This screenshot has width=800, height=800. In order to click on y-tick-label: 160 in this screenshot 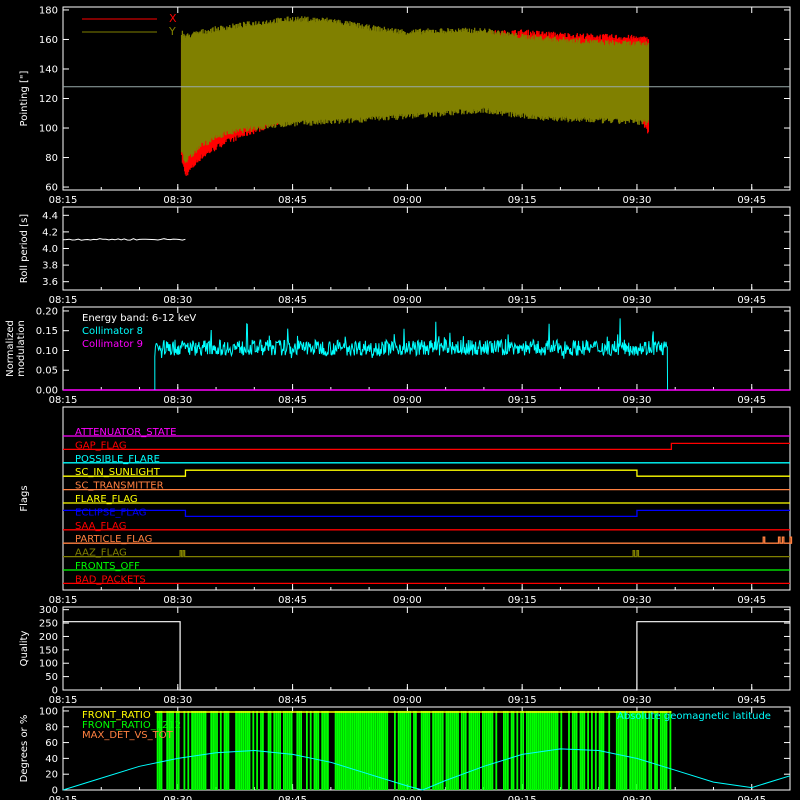, I will do `click(48, 40)`.